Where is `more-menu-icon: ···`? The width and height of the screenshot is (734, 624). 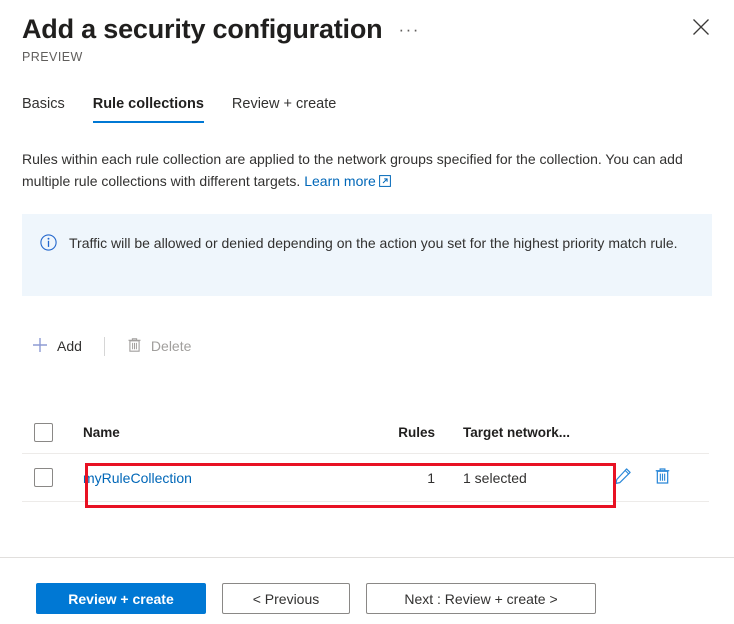 more-menu-icon: ··· is located at coordinates (408, 29).